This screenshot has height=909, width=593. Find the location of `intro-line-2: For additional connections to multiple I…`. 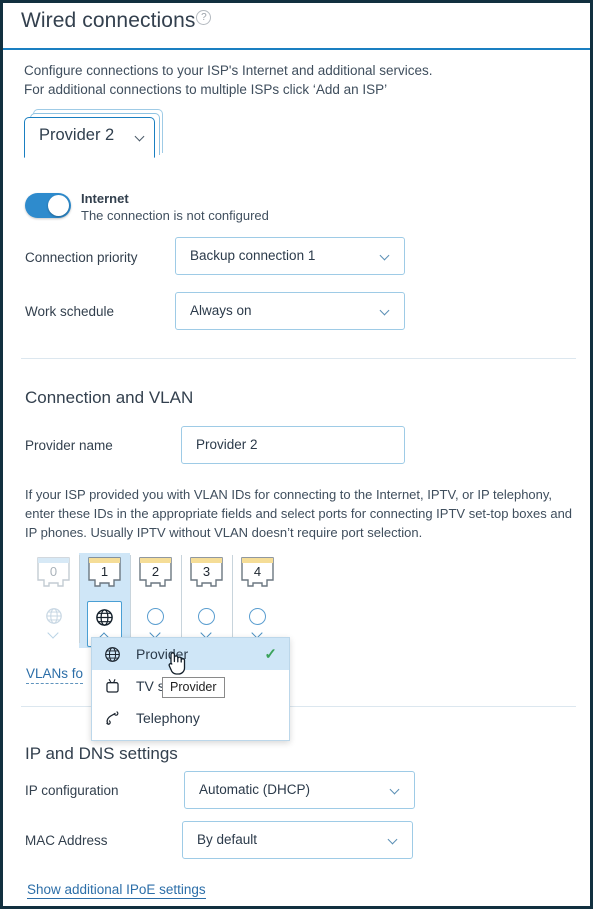

intro-line-2: For additional connections to multiple I… is located at coordinates (206, 89).